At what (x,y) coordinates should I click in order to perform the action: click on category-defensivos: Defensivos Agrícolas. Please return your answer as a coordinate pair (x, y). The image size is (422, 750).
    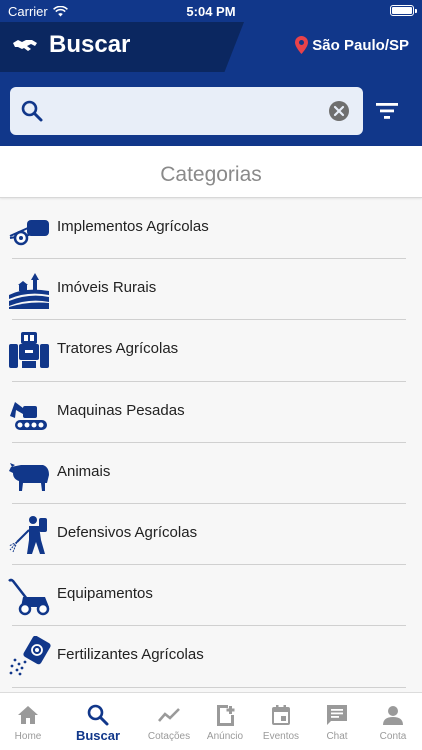
    Looking at the image, I should click on (211, 535).